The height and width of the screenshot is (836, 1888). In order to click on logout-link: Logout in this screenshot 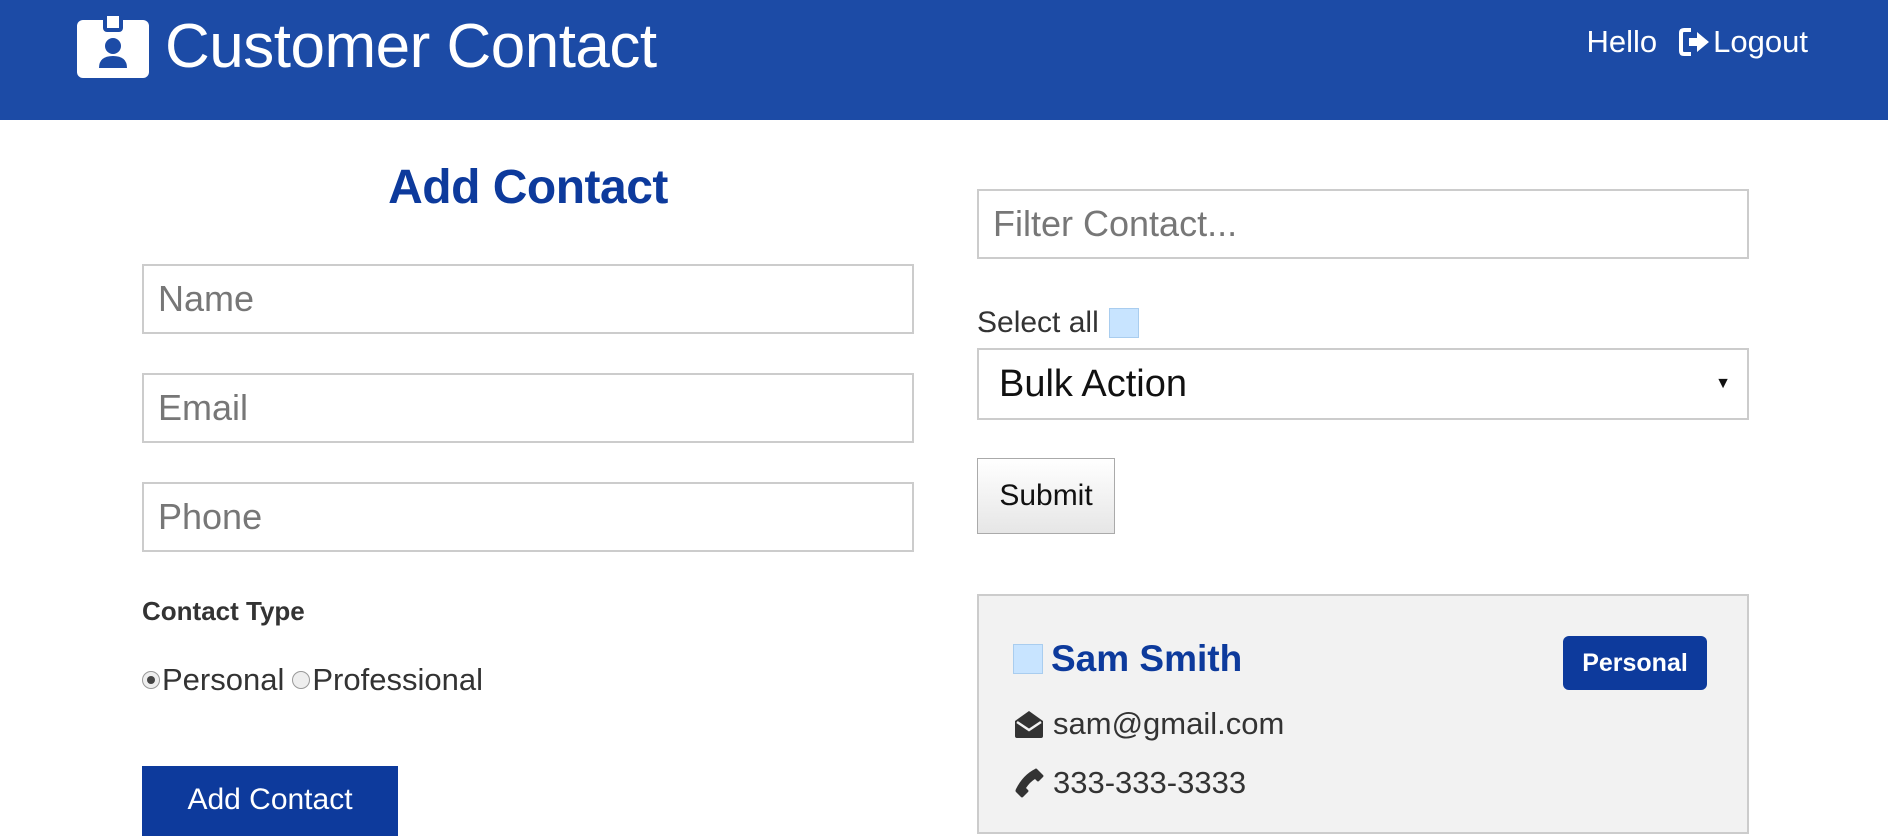, I will do `click(1743, 42)`.